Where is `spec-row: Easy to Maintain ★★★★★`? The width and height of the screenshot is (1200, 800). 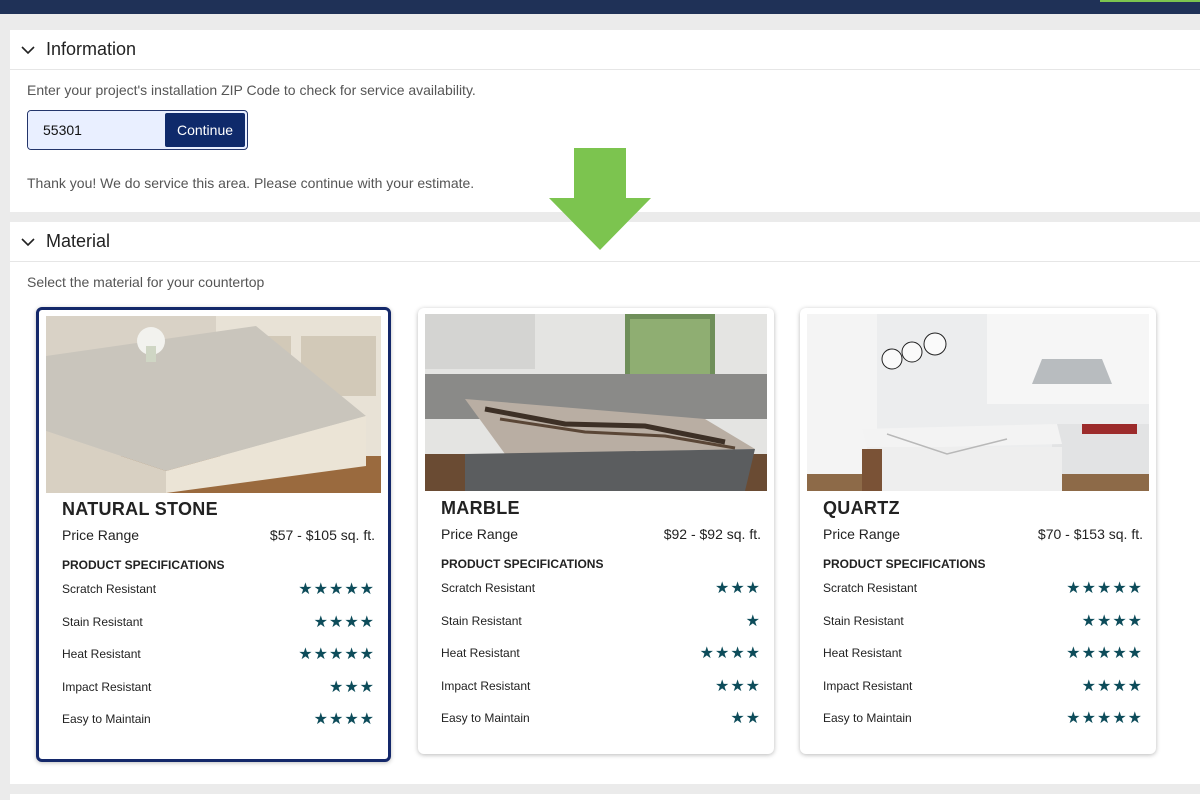
spec-row: Easy to Maintain ★★★★★ is located at coordinates (983, 718).